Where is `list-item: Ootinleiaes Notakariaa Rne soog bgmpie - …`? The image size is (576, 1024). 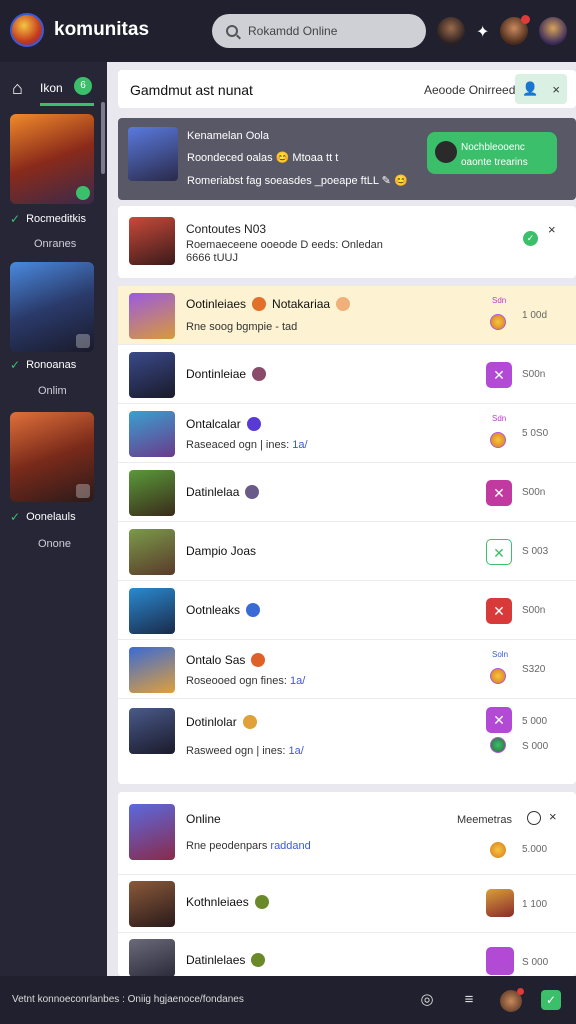
list-item: Ootinleiaes Notakariaa Rne soog bgmpie - … is located at coordinates (347, 315).